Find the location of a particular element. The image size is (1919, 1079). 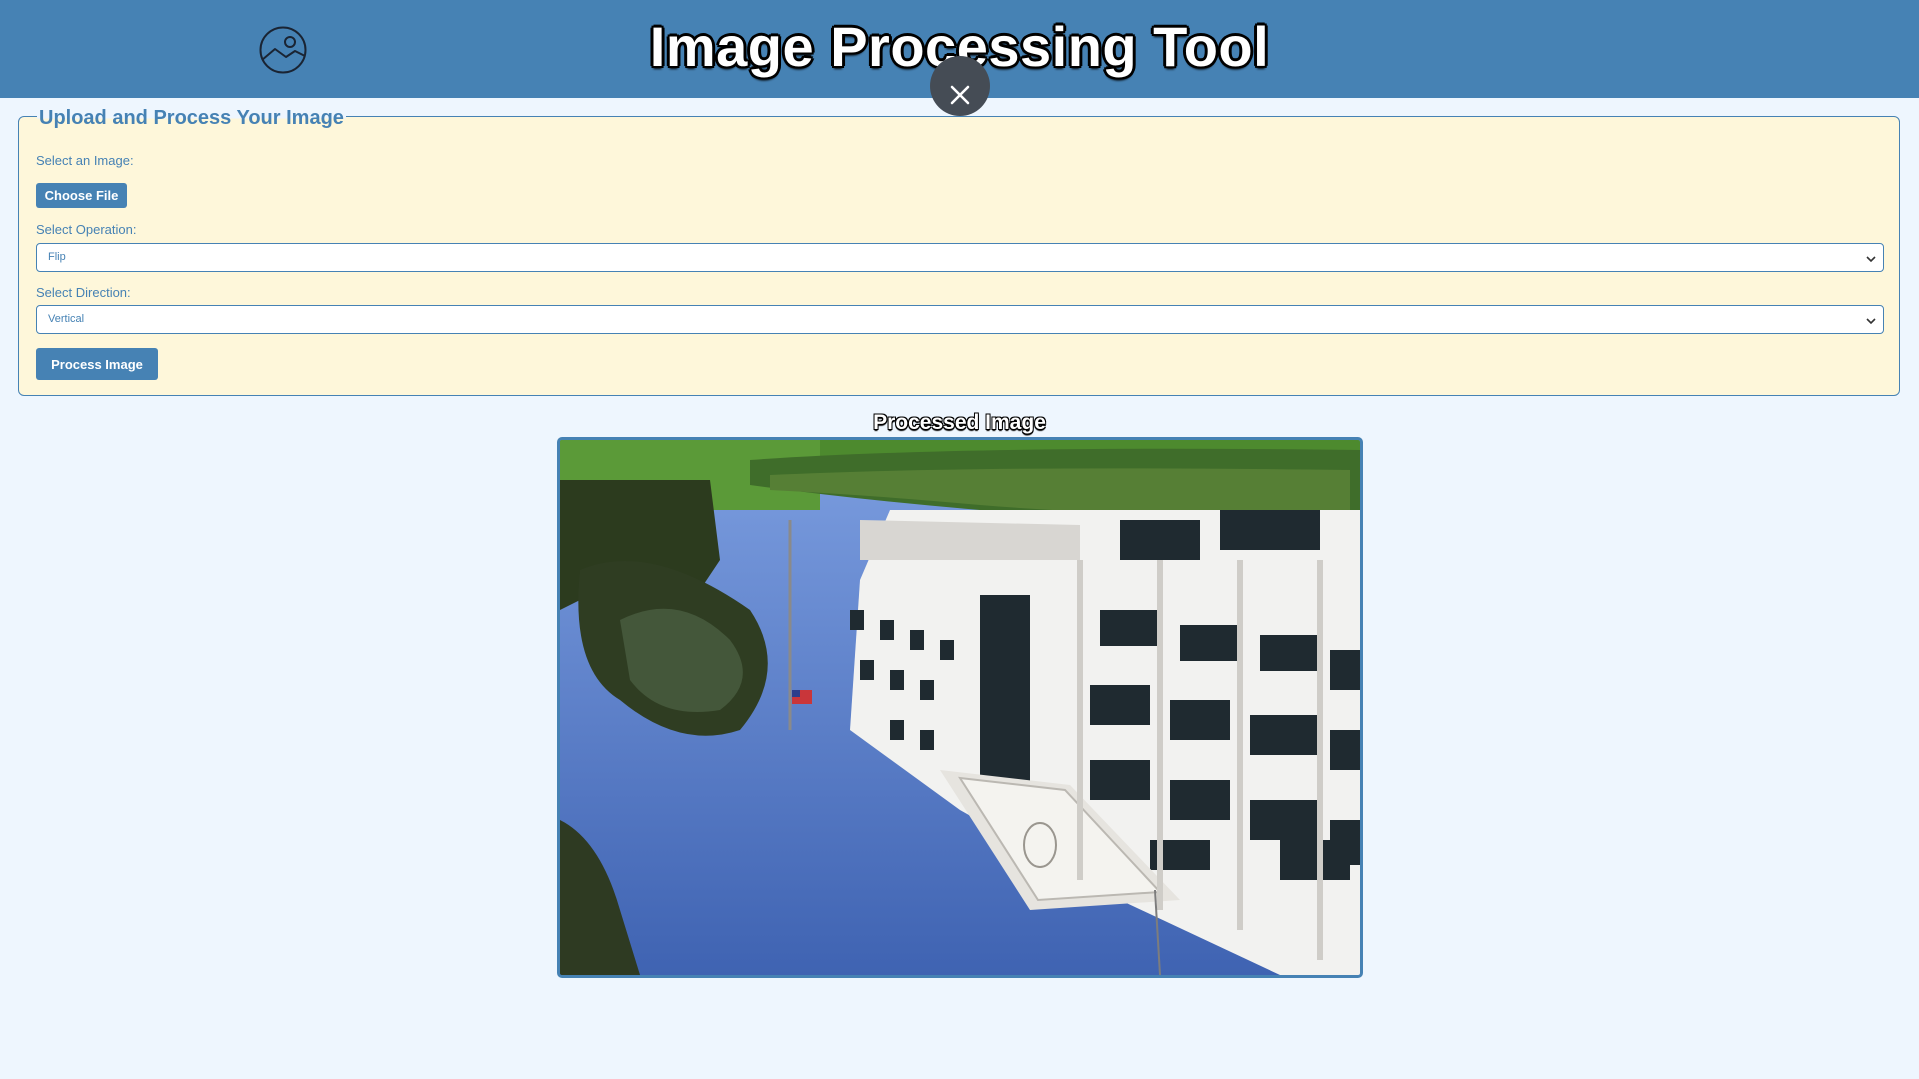

close-icon is located at coordinates (960, 95).